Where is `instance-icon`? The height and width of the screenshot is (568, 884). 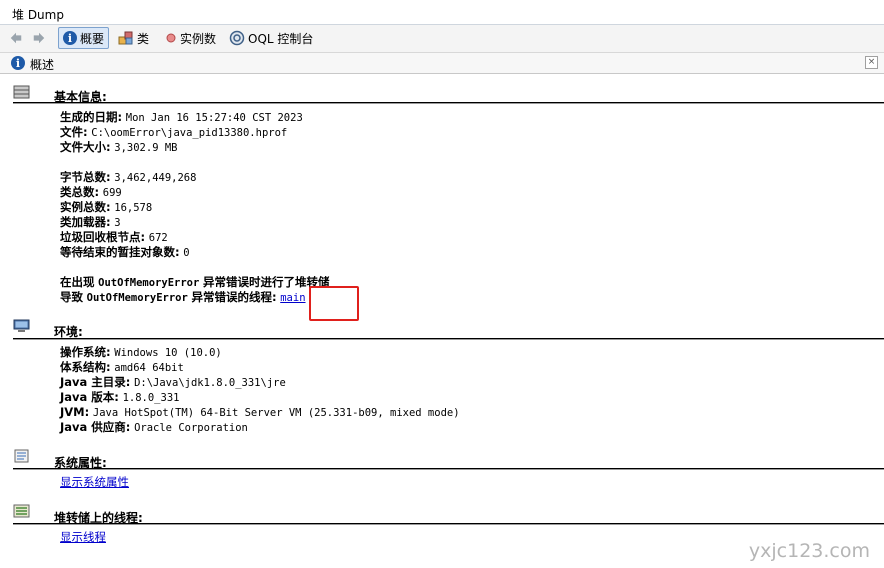
instance-icon is located at coordinates (171, 38).